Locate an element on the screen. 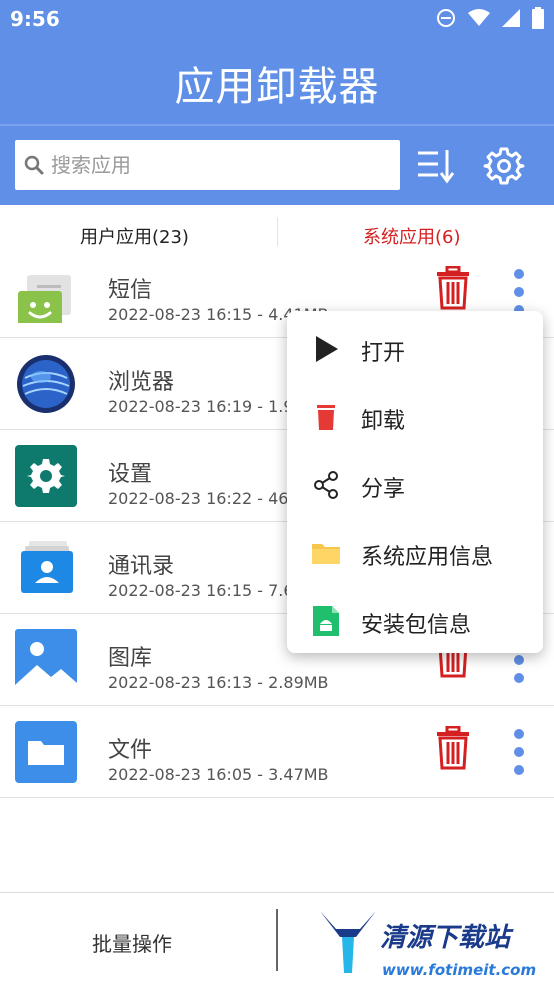 Image resolution: width=554 pixels, height=985 pixels. brand-url: www.fotimeit.com is located at coordinates (459, 970).